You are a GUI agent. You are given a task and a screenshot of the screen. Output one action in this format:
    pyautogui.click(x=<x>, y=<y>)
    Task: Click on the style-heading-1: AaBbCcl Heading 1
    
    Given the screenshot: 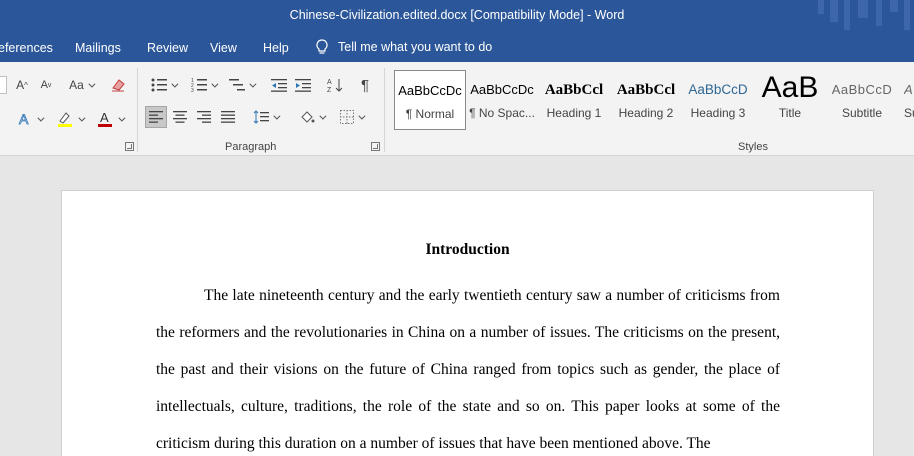 What is the action you would take?
    pyautogui.click(x=574, y=100)
    